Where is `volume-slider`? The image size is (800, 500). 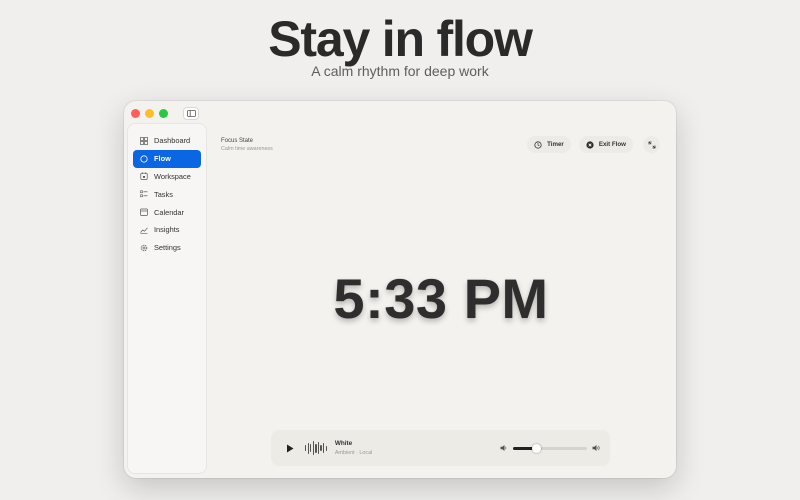
volume-slider is located at coordinates (550, 448).